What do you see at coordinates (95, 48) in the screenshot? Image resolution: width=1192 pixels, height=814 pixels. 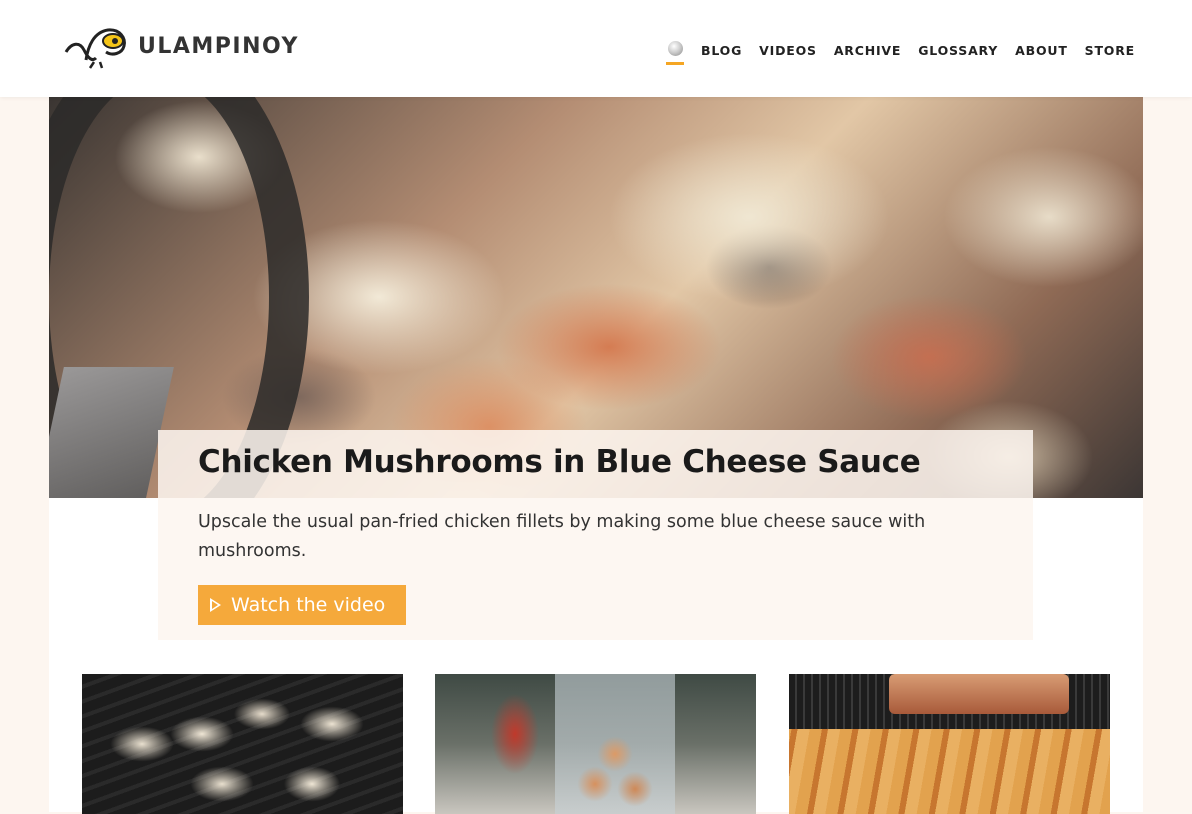 I see `chameleon-logo-icon` at bounding box center [95, 48].